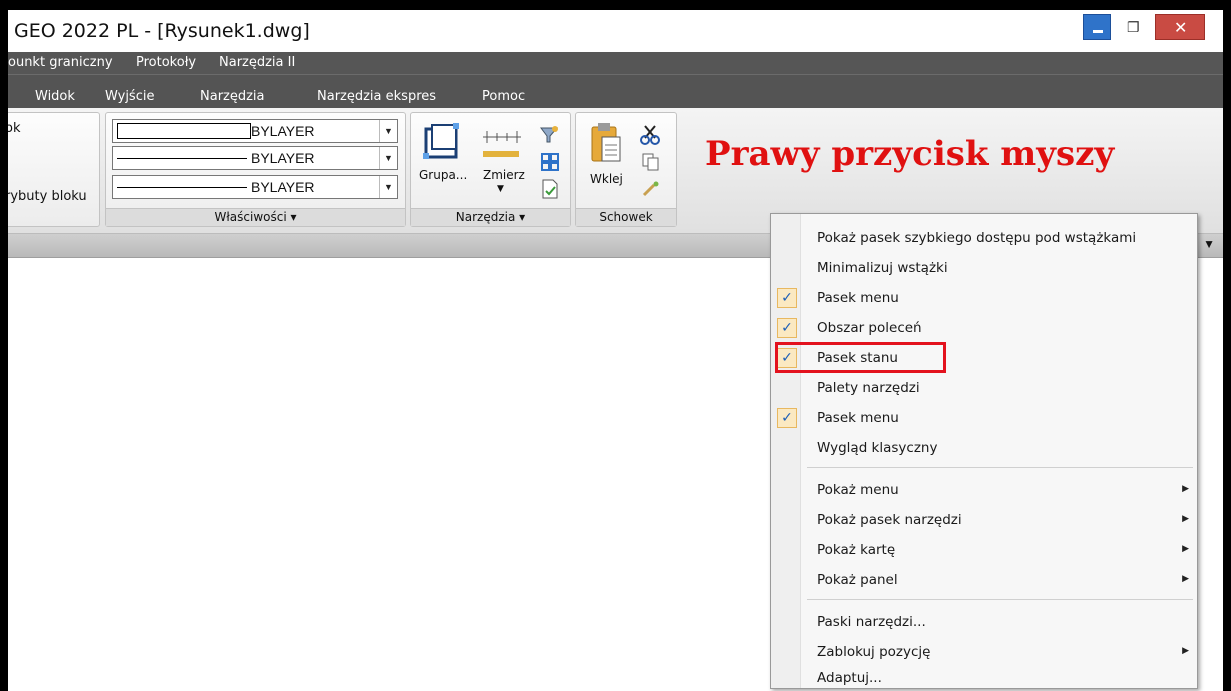 This screenshot has height=691, width=1231. What do you see at coordinates (984, 298) in the screenshot?
I see `menu-item-menu-bar: ✓ Pasek menu` at bounding box center [984, 298].